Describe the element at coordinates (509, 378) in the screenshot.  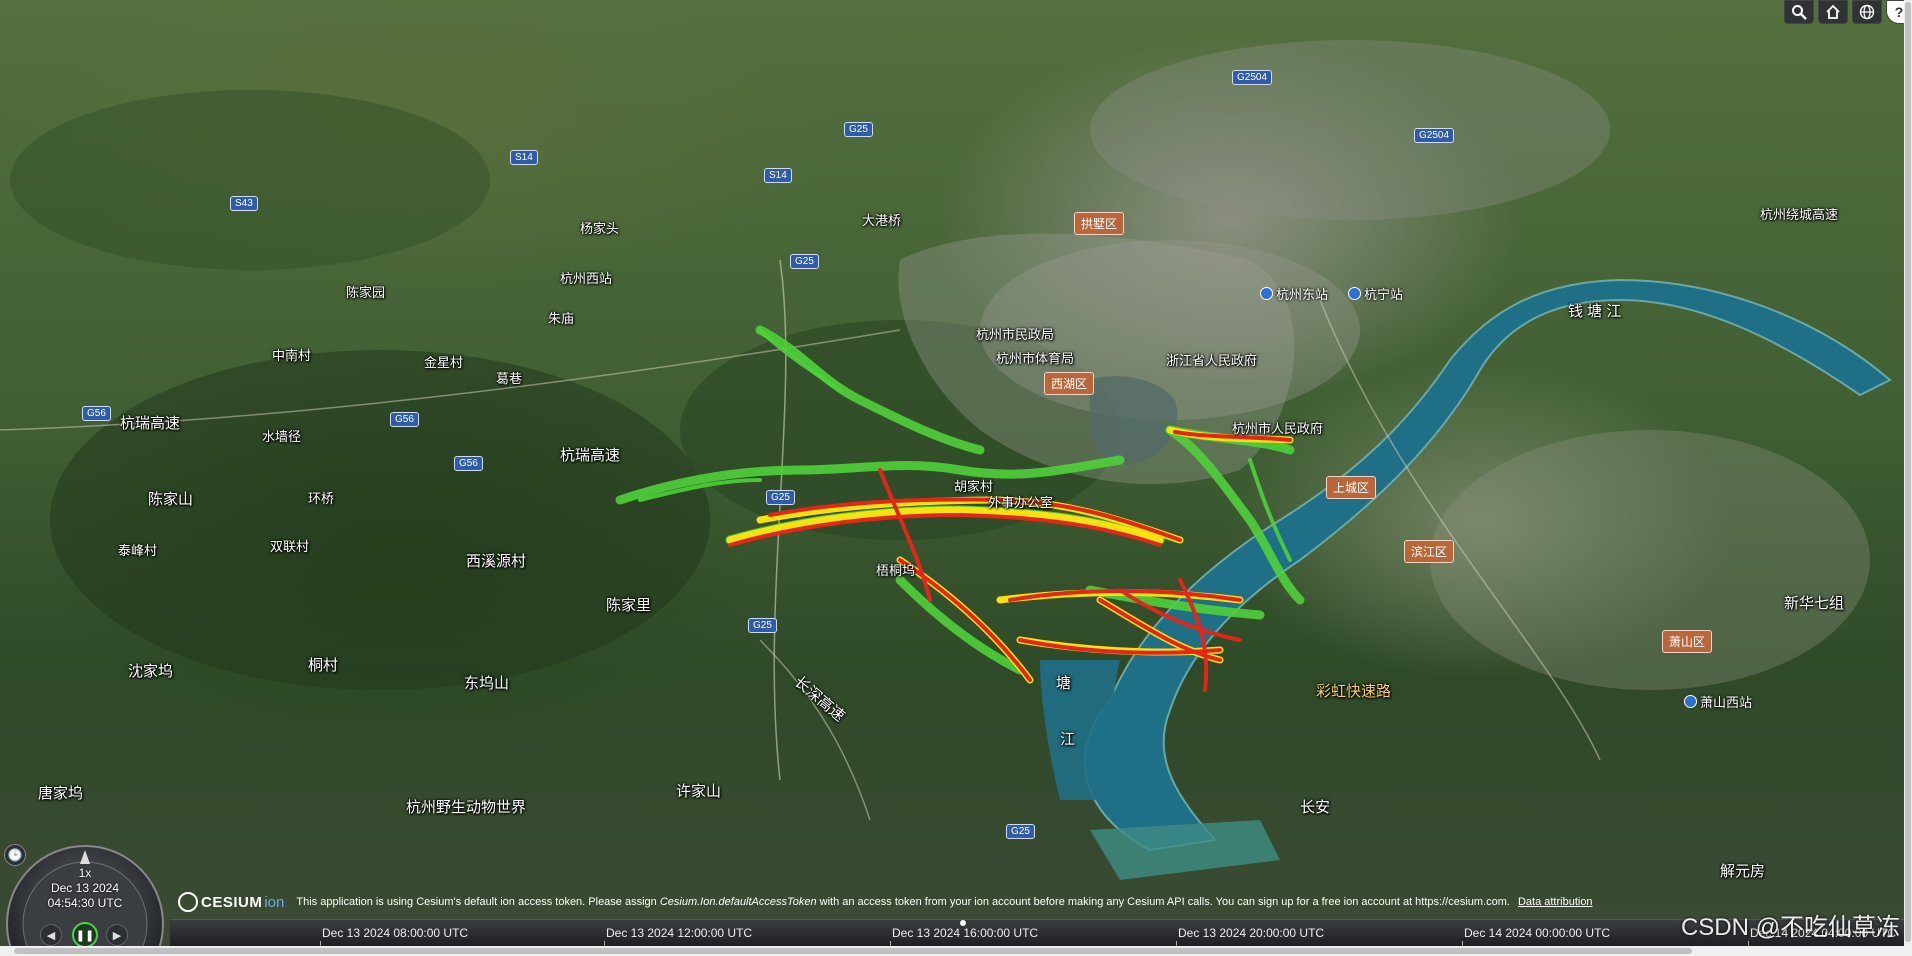
I see `place-label: 葛巷` at that location.